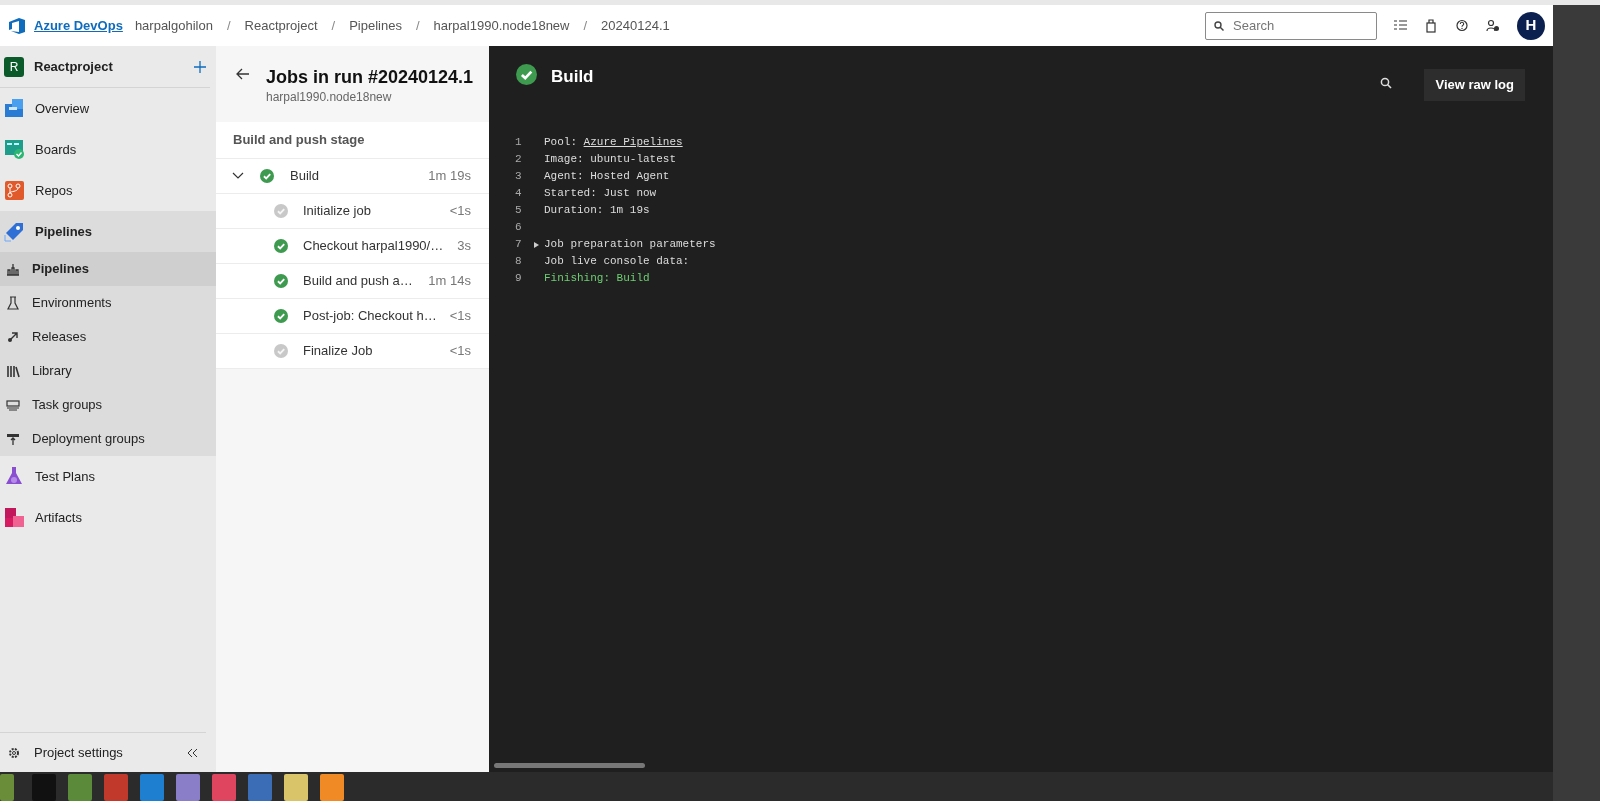  I want to click on user-settings-icon, so click(1493, 25).